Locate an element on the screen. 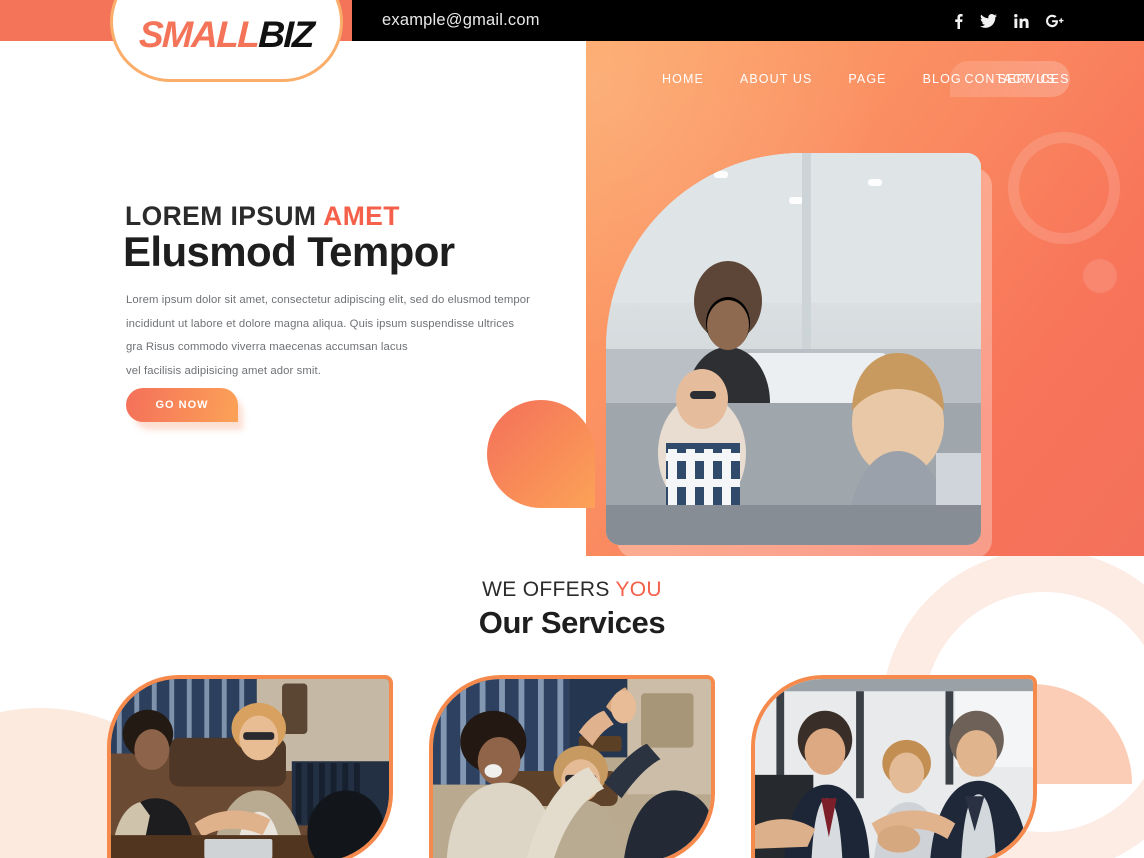 The height and width of the screenshot is (858, 1144). ring-decoration is located at coordinates (1064, 188).